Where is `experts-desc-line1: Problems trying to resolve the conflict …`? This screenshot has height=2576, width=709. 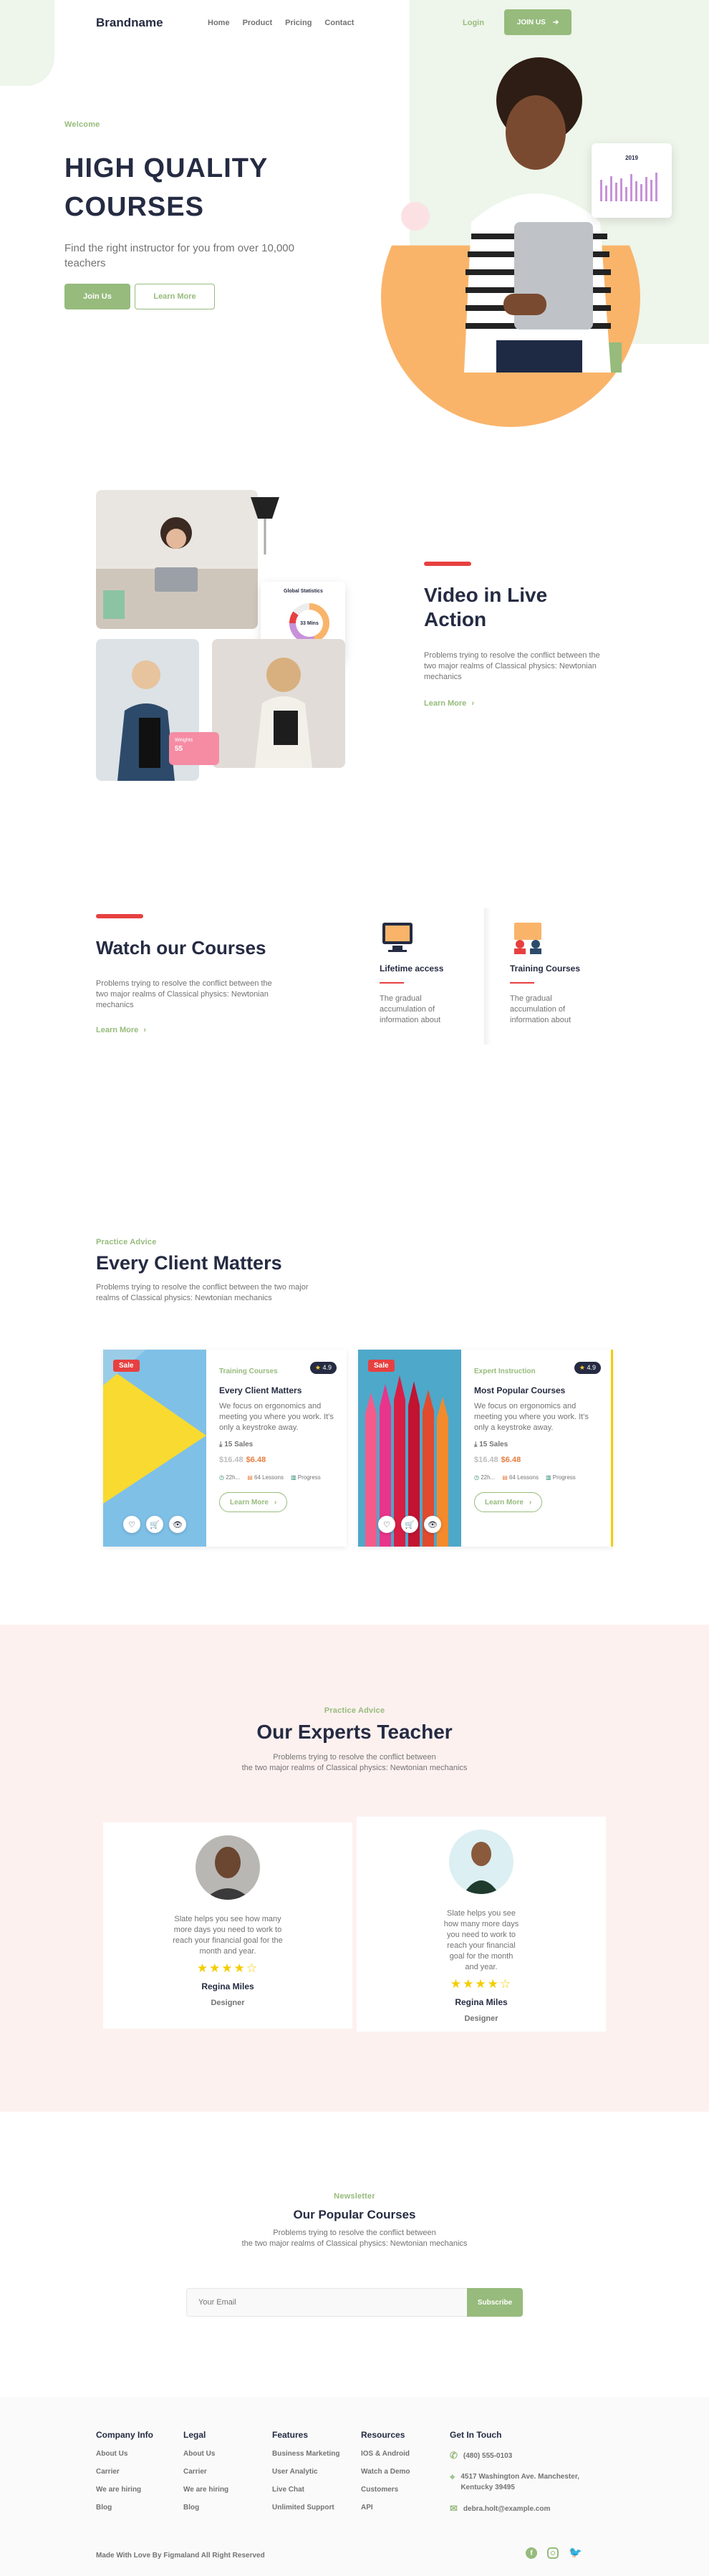 experts-desc-line1: Problems trying to resolve the conflict … is located at coordinates (354, 1758).